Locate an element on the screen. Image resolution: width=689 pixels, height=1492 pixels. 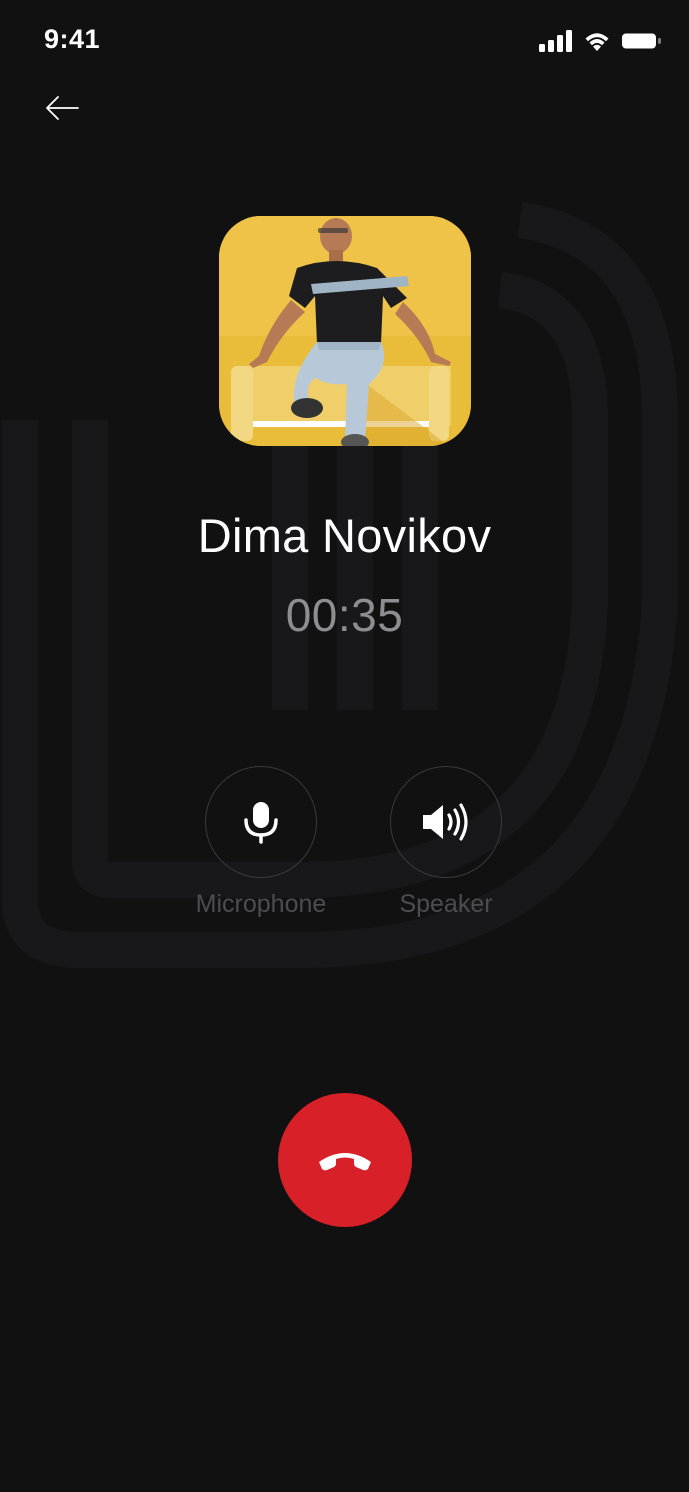
speaker-control: Speaker is located at coordinates (446, 842).